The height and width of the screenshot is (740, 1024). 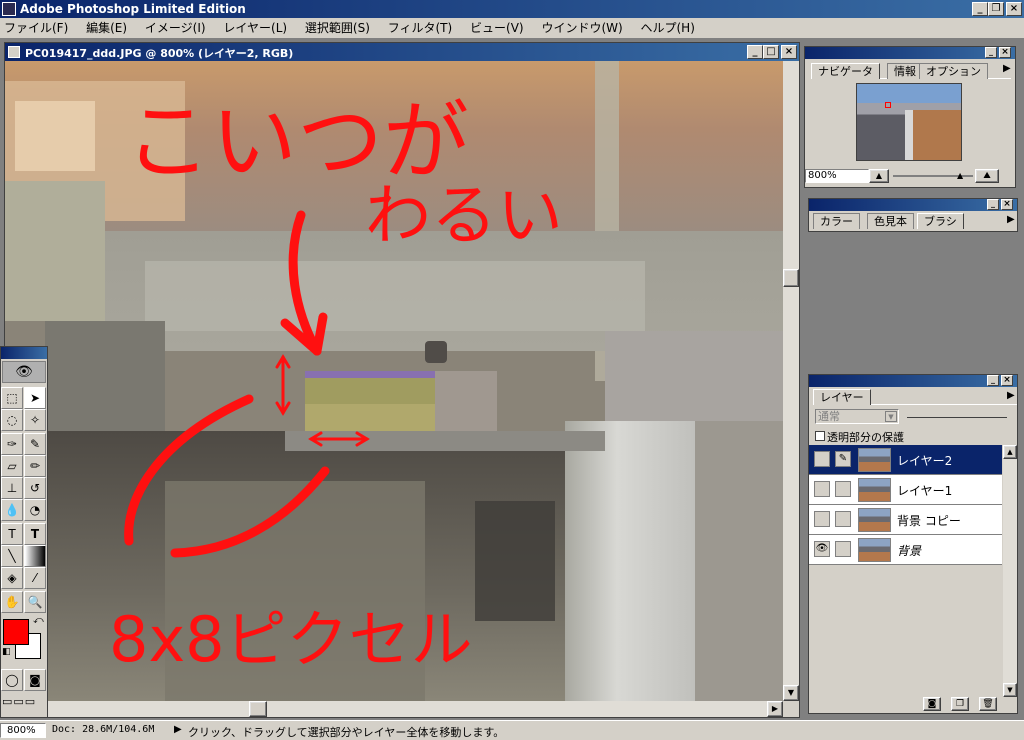 I want to click on doc-close-icon: ×, so click(x=789, y=52).